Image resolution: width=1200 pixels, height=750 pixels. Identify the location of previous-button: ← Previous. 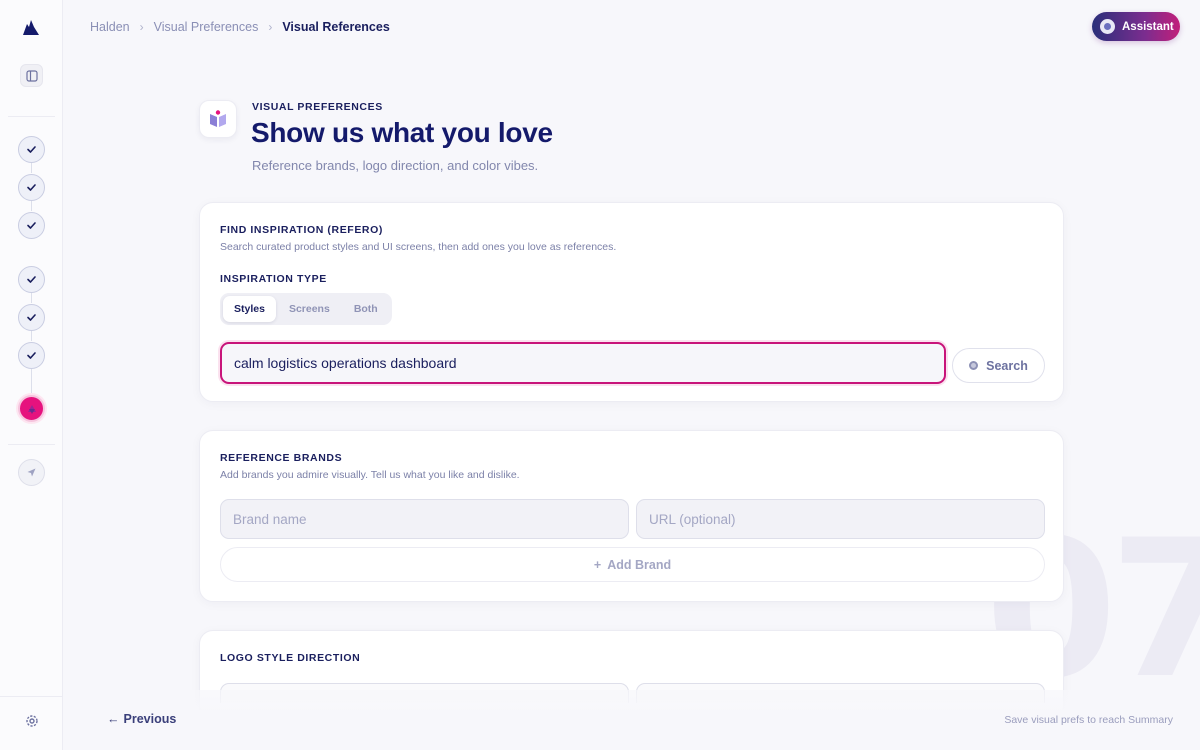
(141, 719).